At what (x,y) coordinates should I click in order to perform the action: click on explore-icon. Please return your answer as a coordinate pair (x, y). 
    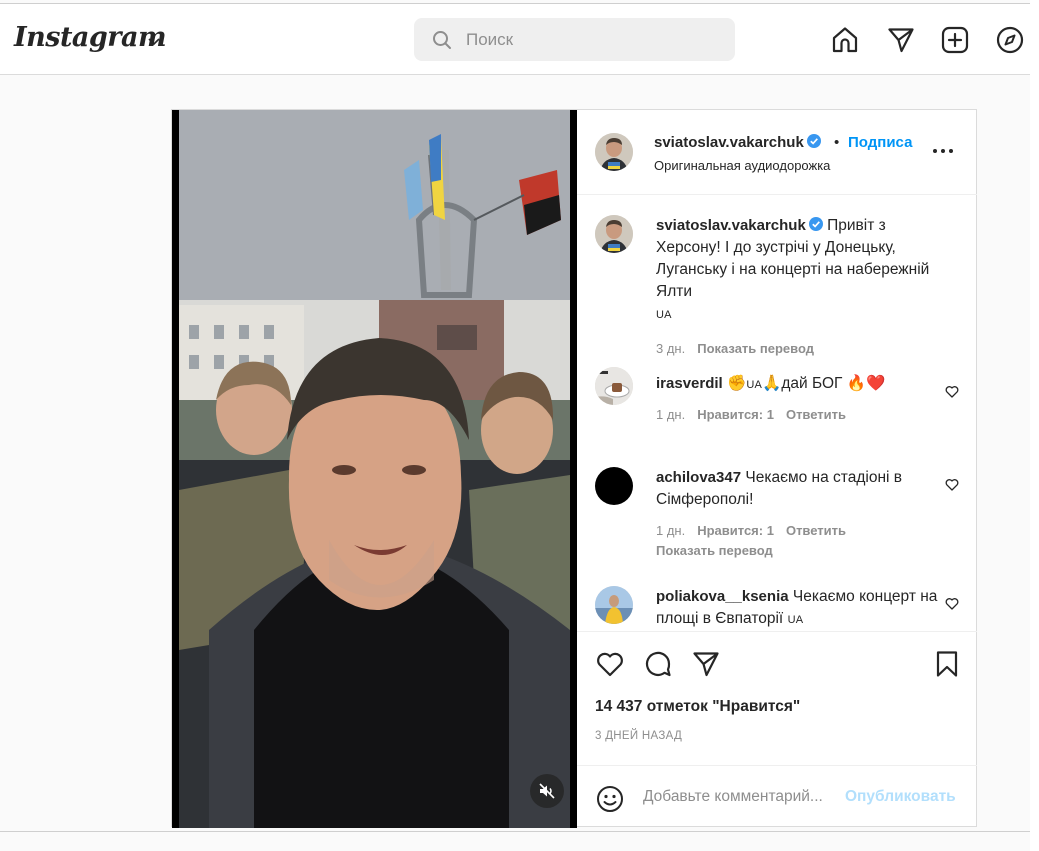
    Looking at the image, I should click on (1010, 40).